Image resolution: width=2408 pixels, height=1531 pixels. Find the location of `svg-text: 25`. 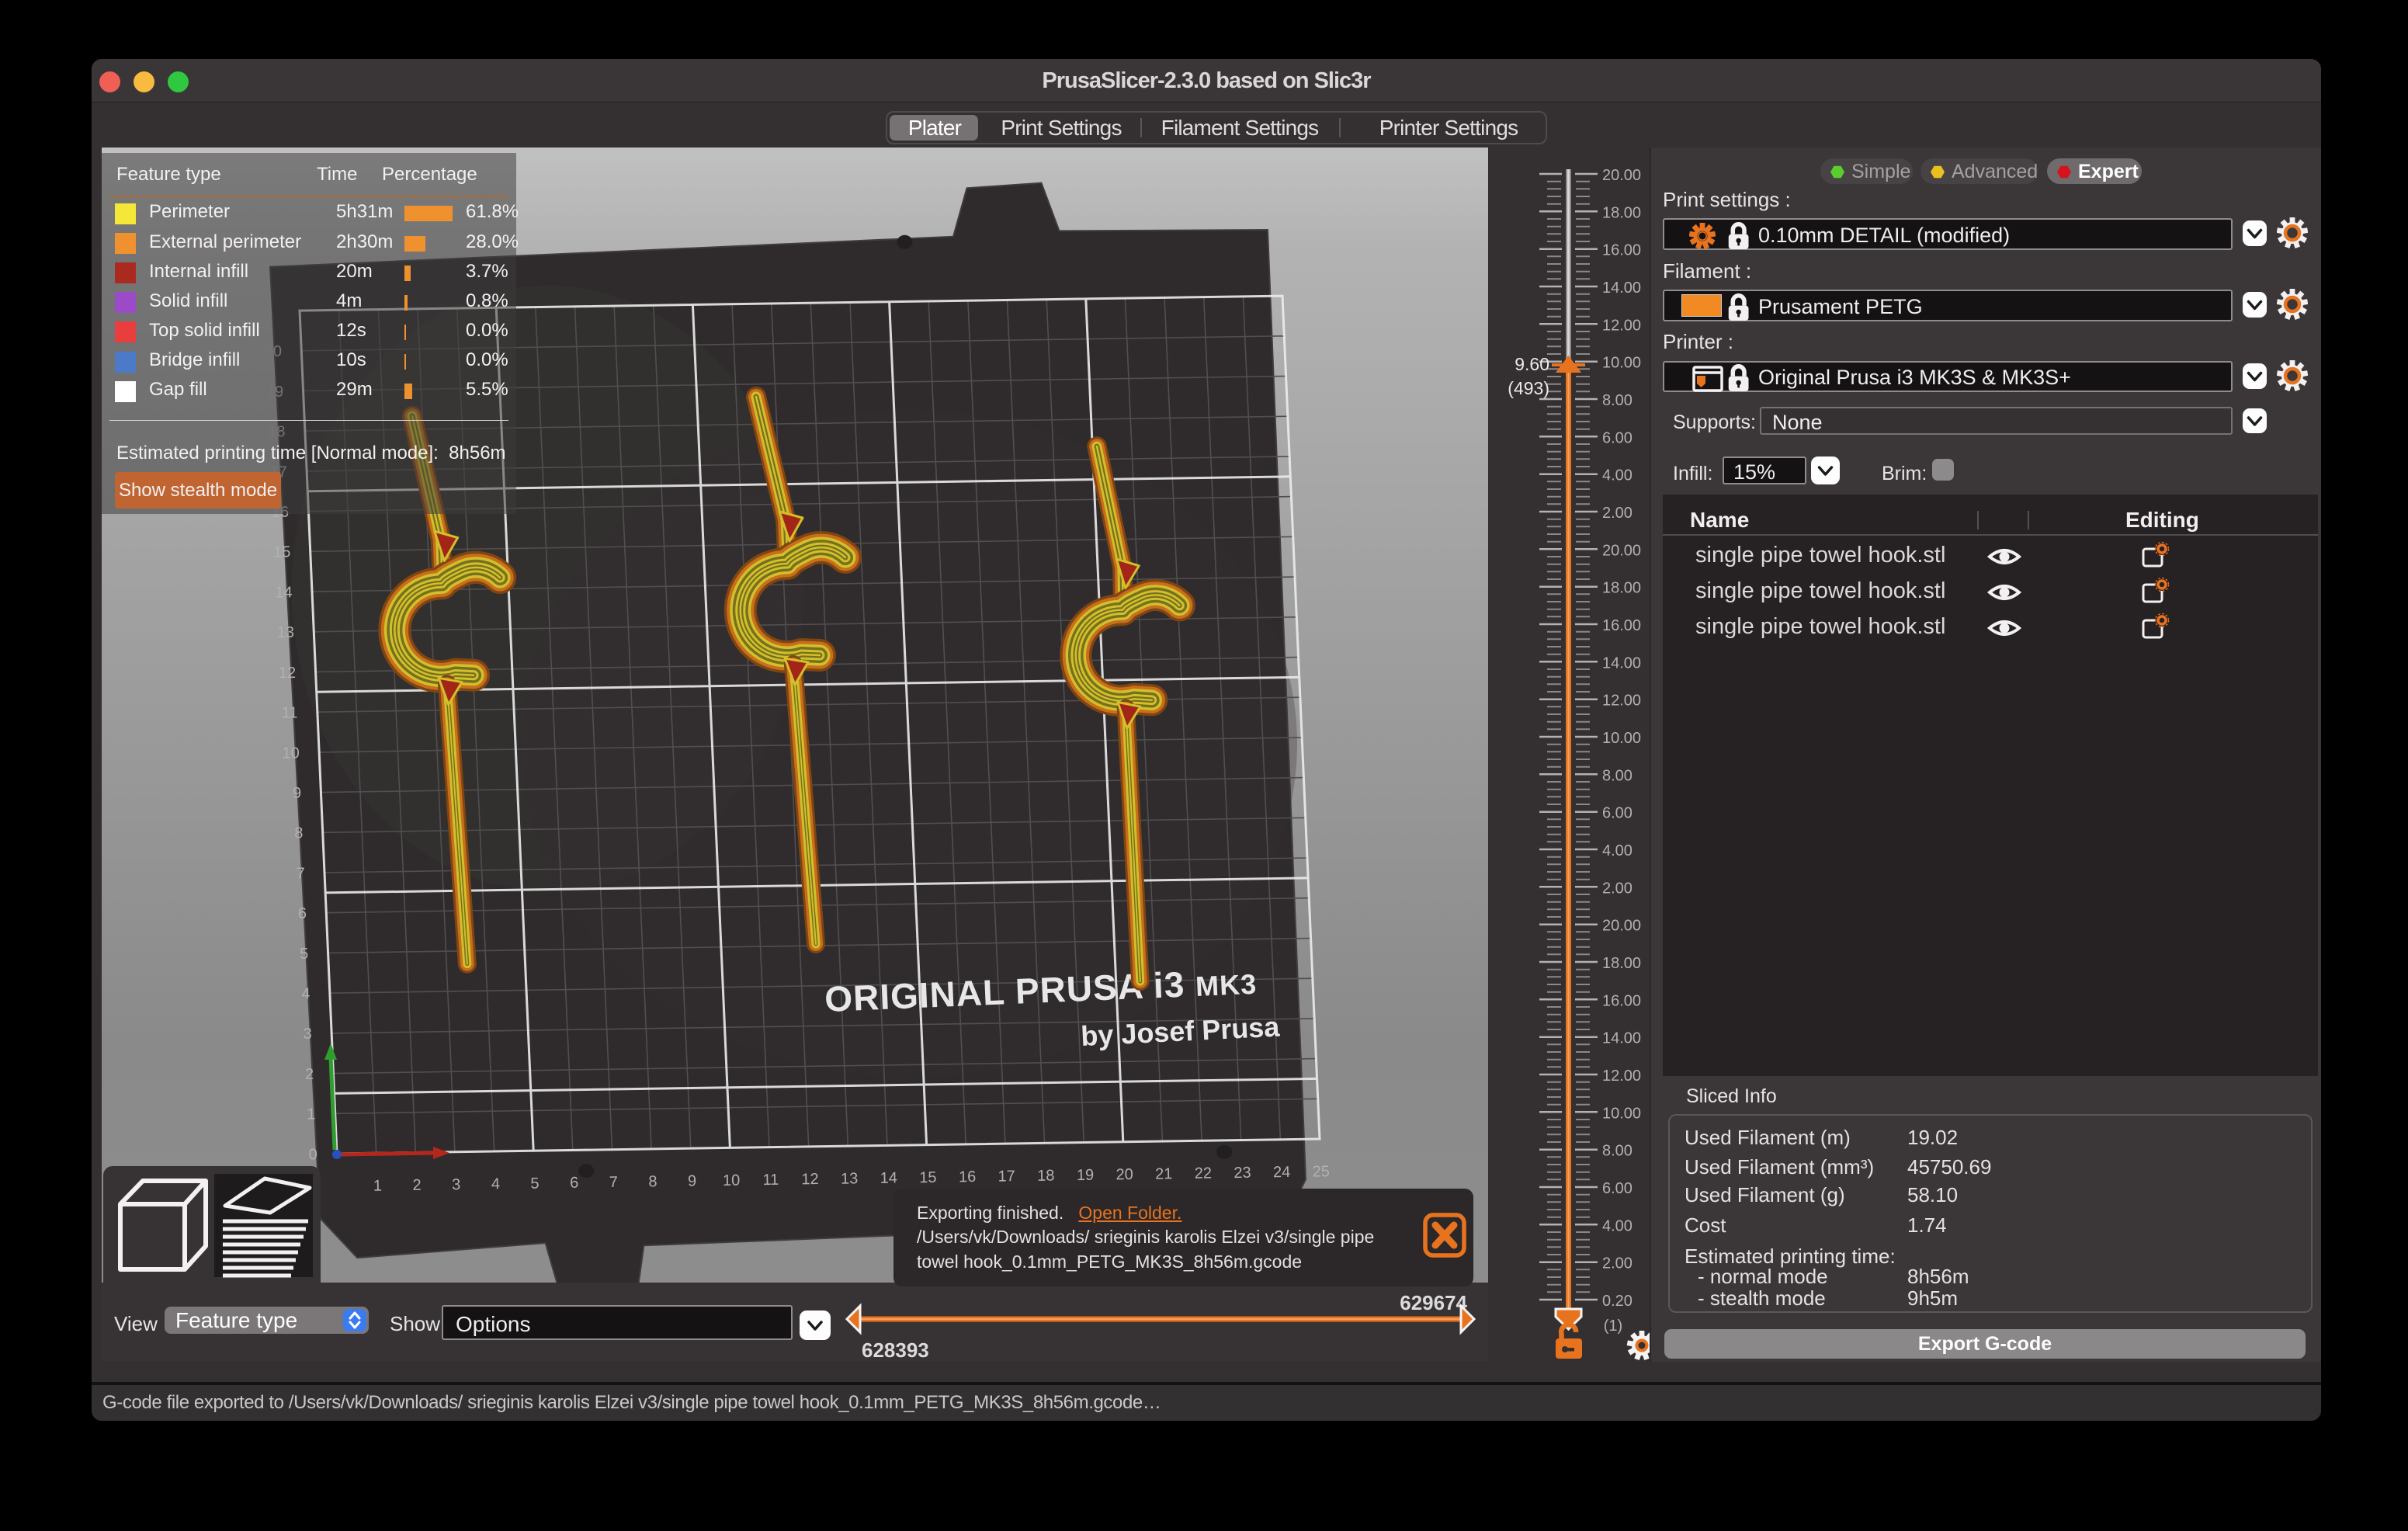

svg-text: 25 is located at coordinates (1322, 1171).